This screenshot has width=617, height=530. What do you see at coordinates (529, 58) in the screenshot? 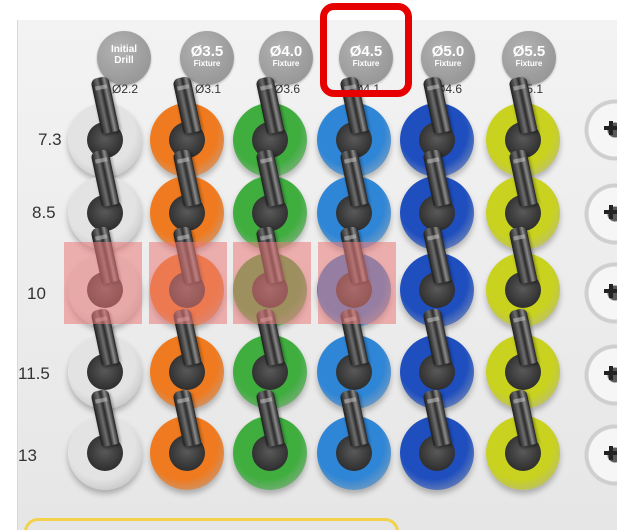
I see `column-badge-5-5-fixture: Ø5.5 Fixture` at bounding box center [529, 58].